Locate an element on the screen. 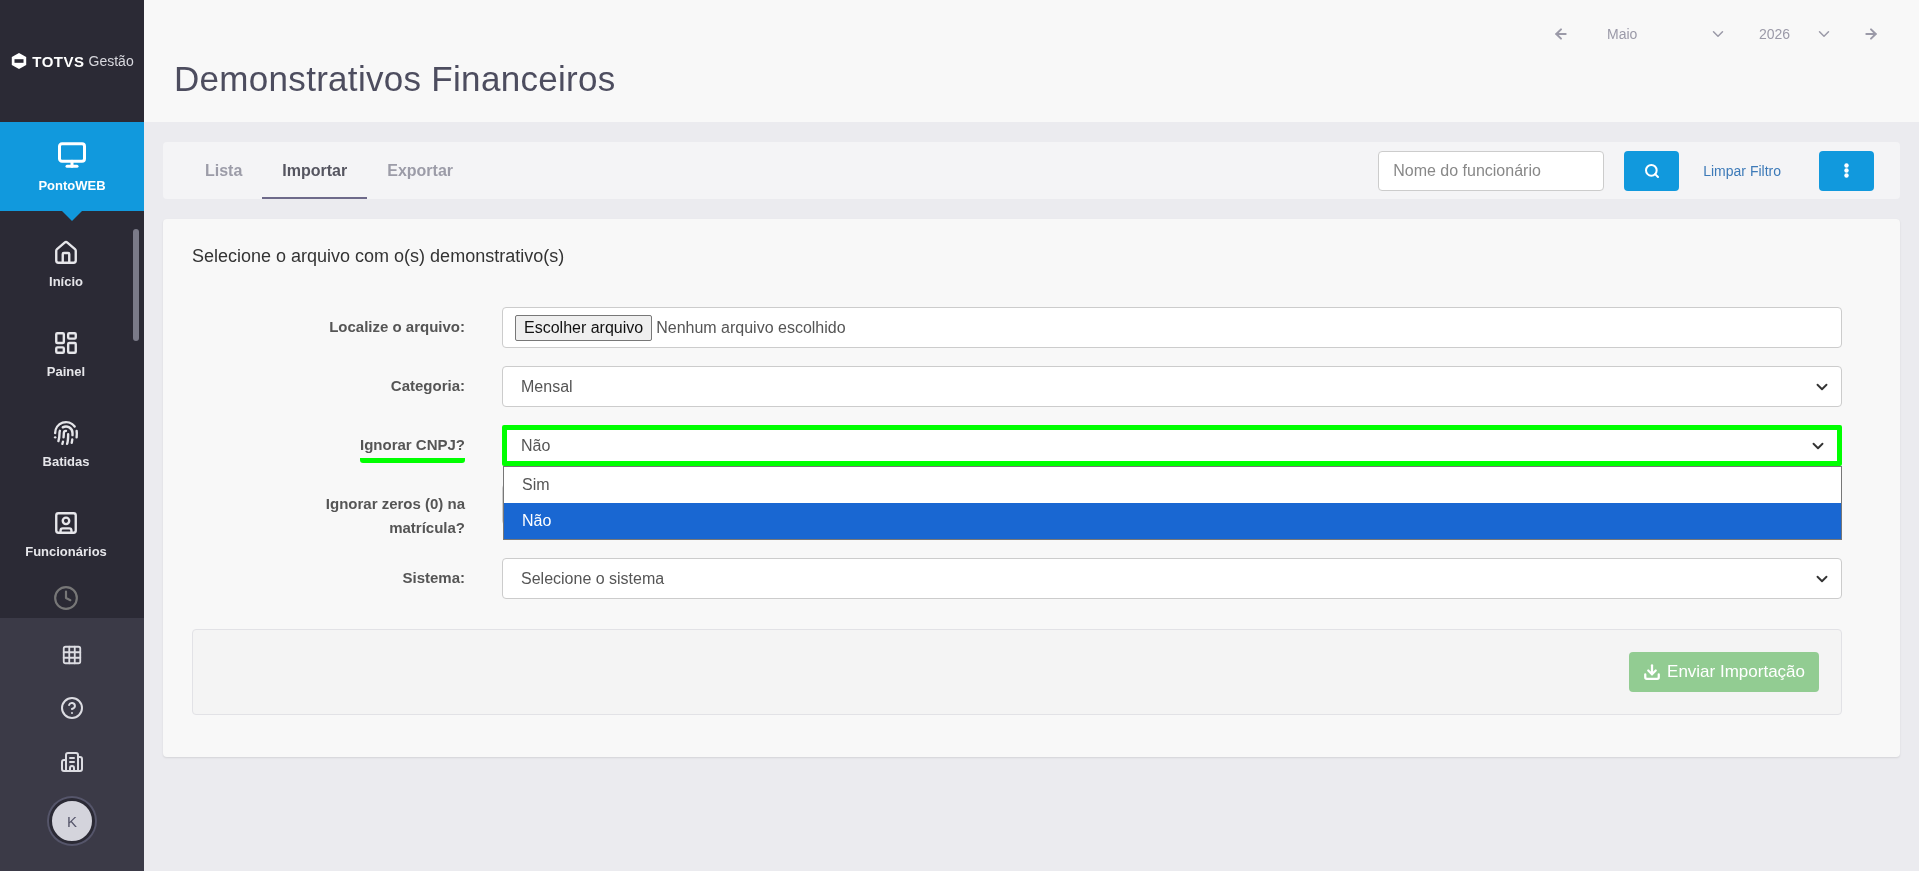 The width and height of the screenshot is (1919, 871). file-status-text: Nenhum arquivo escolhido is located at coordinates (751, 327).